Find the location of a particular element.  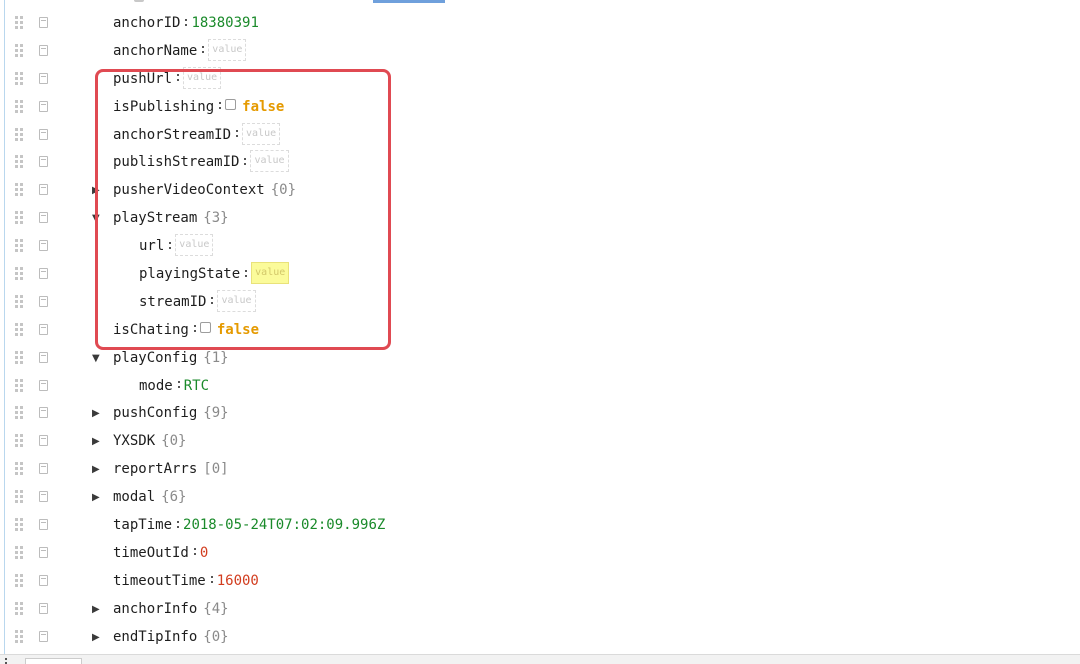

value-input-highlighted: value is located at coordinates (270, 273).